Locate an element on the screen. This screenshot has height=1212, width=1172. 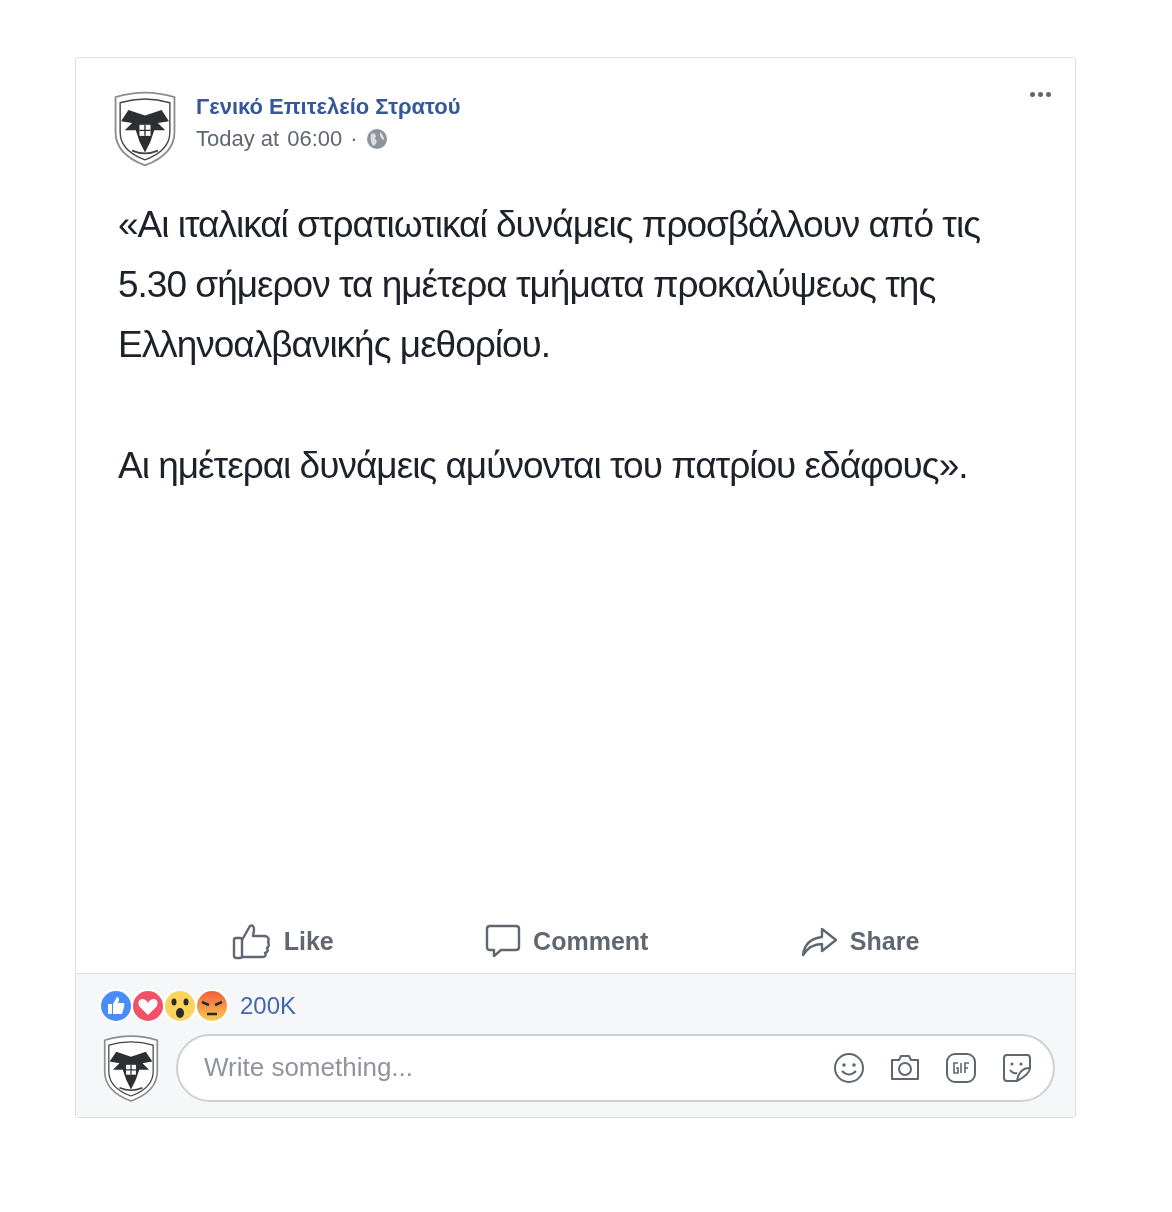
like-reaction-icon is located at coordinates (116, 1006).